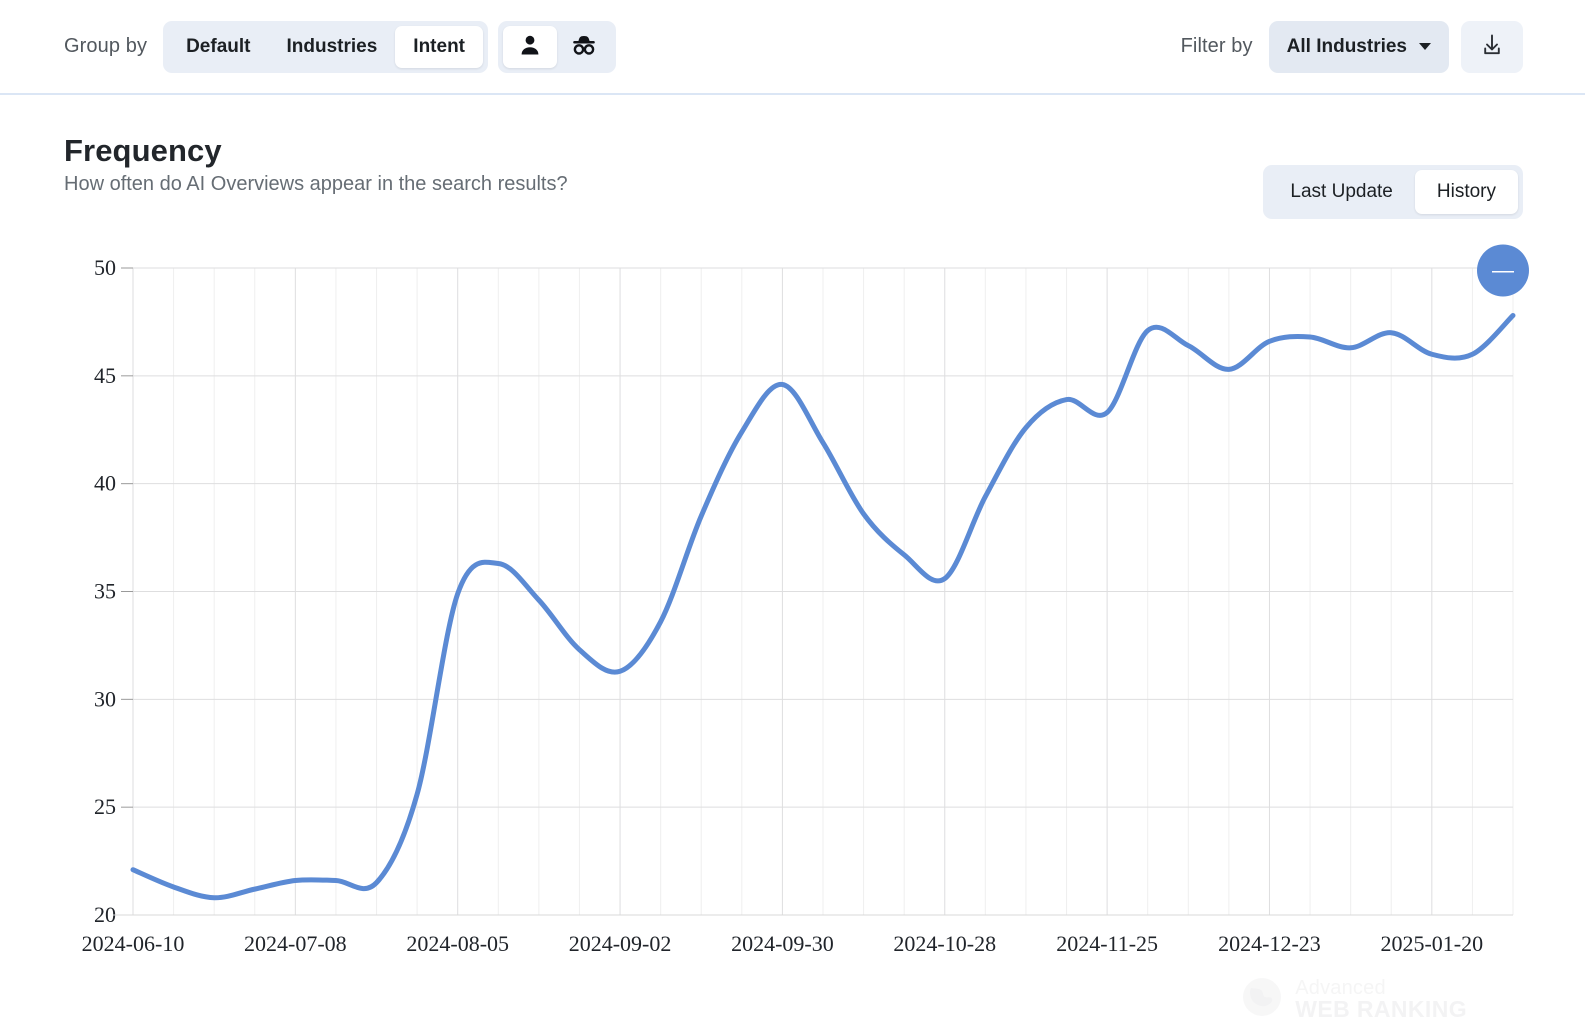 This screenshot has height=1035, width=1585. I want to click on y-axis-tick-label: 40, so click(105, 483).